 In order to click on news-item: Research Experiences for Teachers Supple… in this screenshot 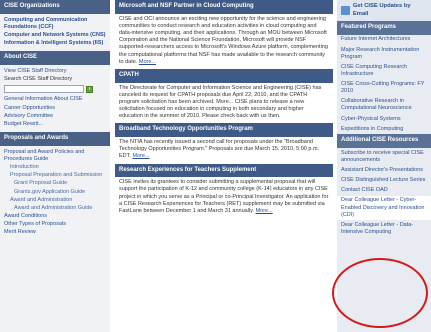, I will do `click(224, 189)`.